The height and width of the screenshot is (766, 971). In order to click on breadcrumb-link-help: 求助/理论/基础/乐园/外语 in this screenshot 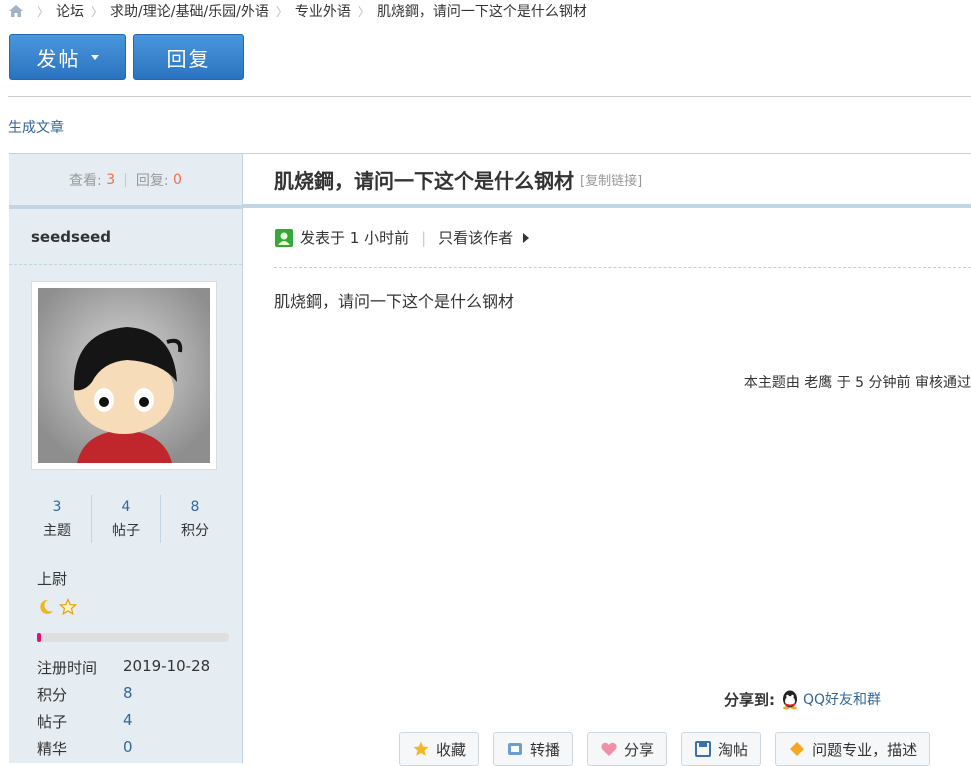, I will do `click(189, 11)`.